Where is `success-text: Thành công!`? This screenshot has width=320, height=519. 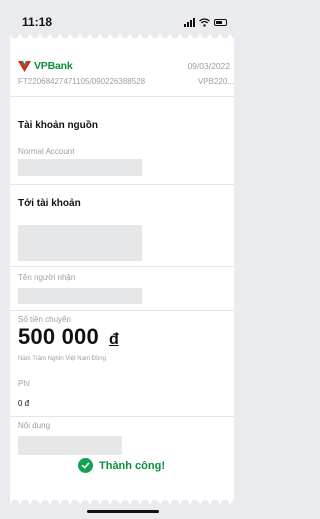
success-text: Thành công! is located at coordinates (132, 465).